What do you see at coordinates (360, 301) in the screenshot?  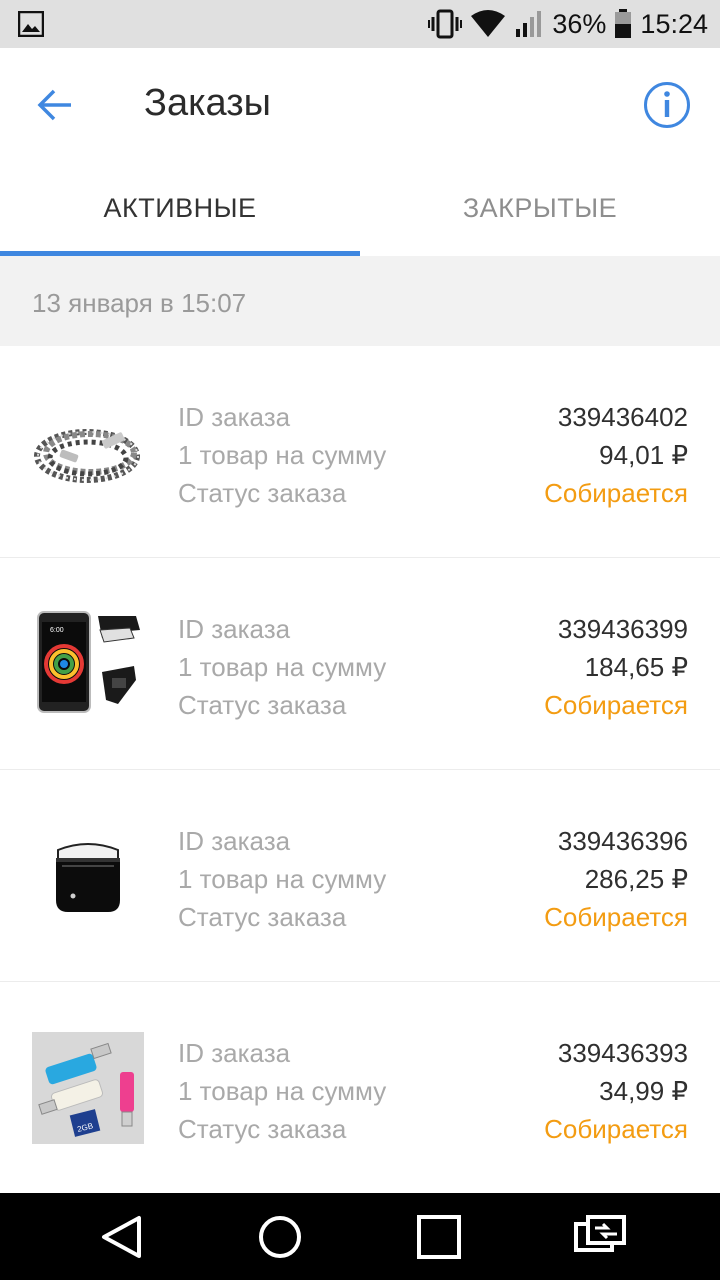 I see `date-group-header: 13 января в 15:07` at bounding box center [360, 301].